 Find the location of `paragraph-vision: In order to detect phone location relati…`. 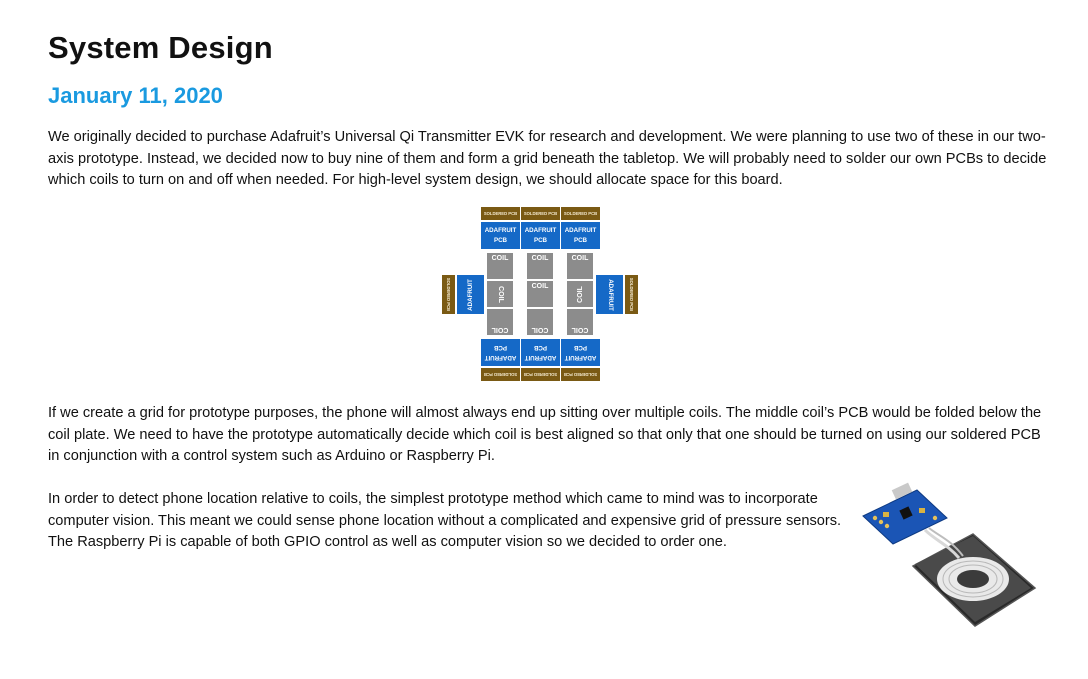

paragraph-vision: In order to detect phone location relati… is located at coordinates (445, 520).